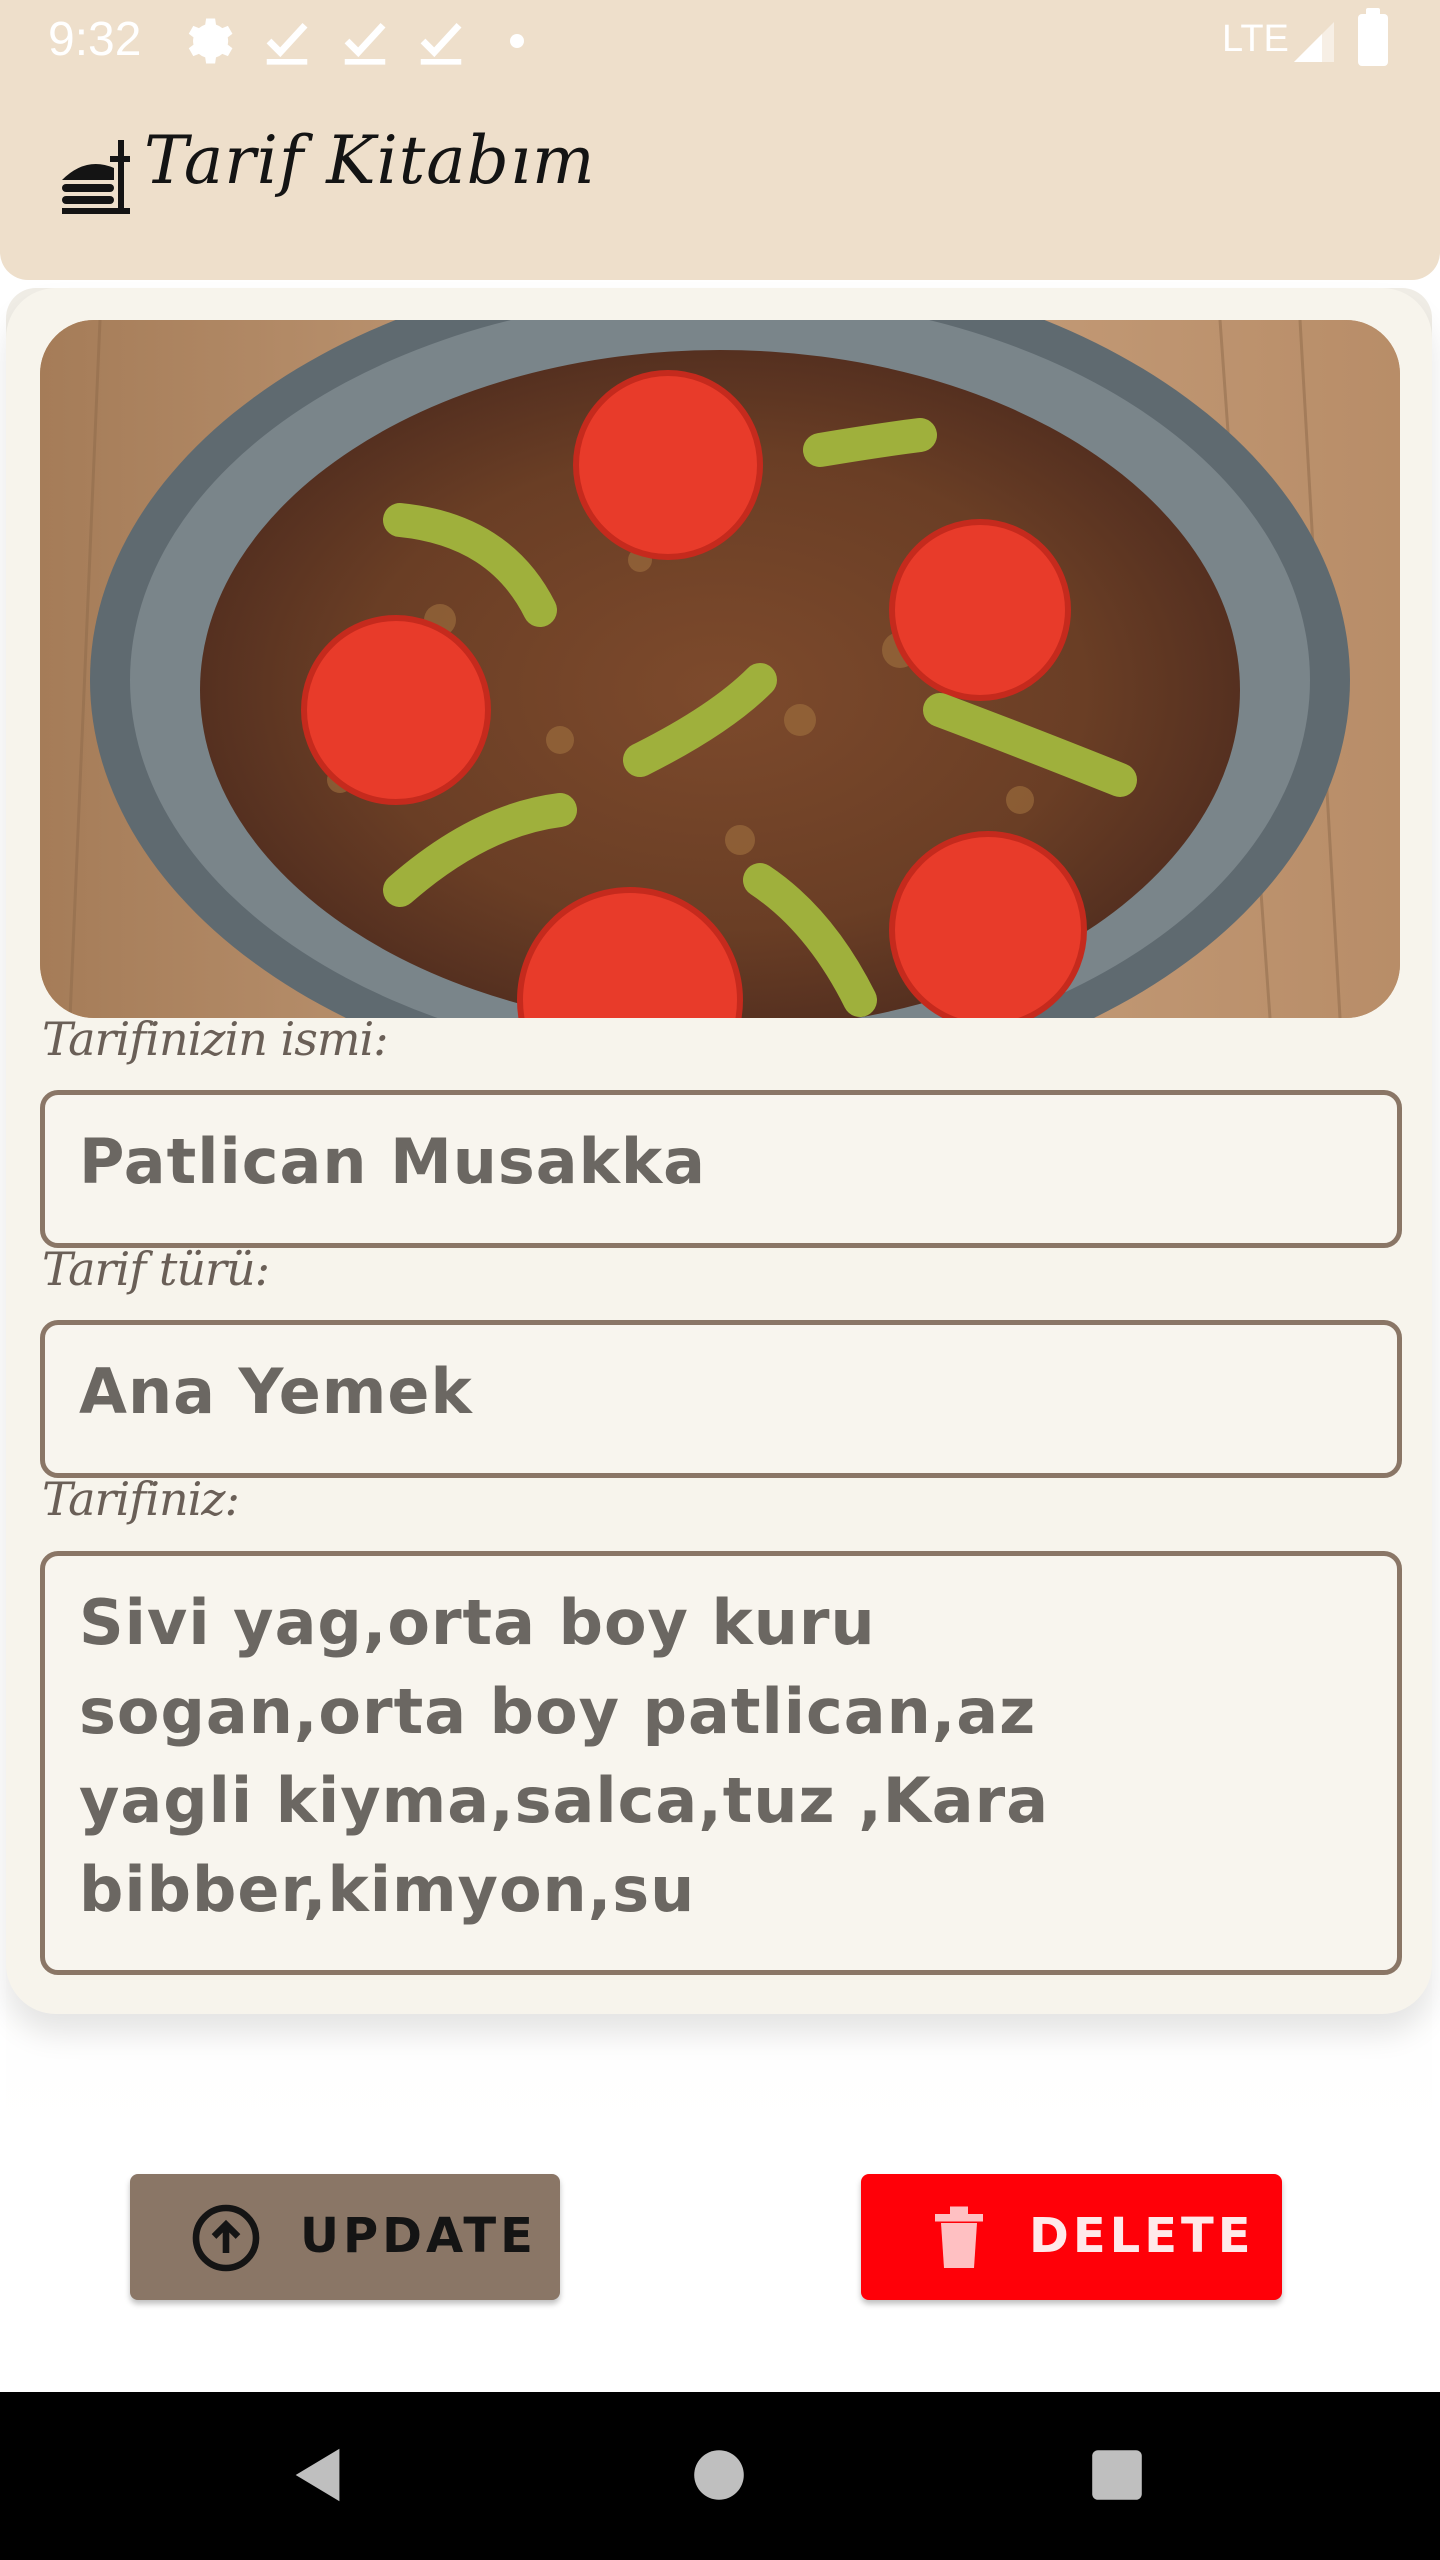  I want to click on system-nav-bar, so click(720, 2476).